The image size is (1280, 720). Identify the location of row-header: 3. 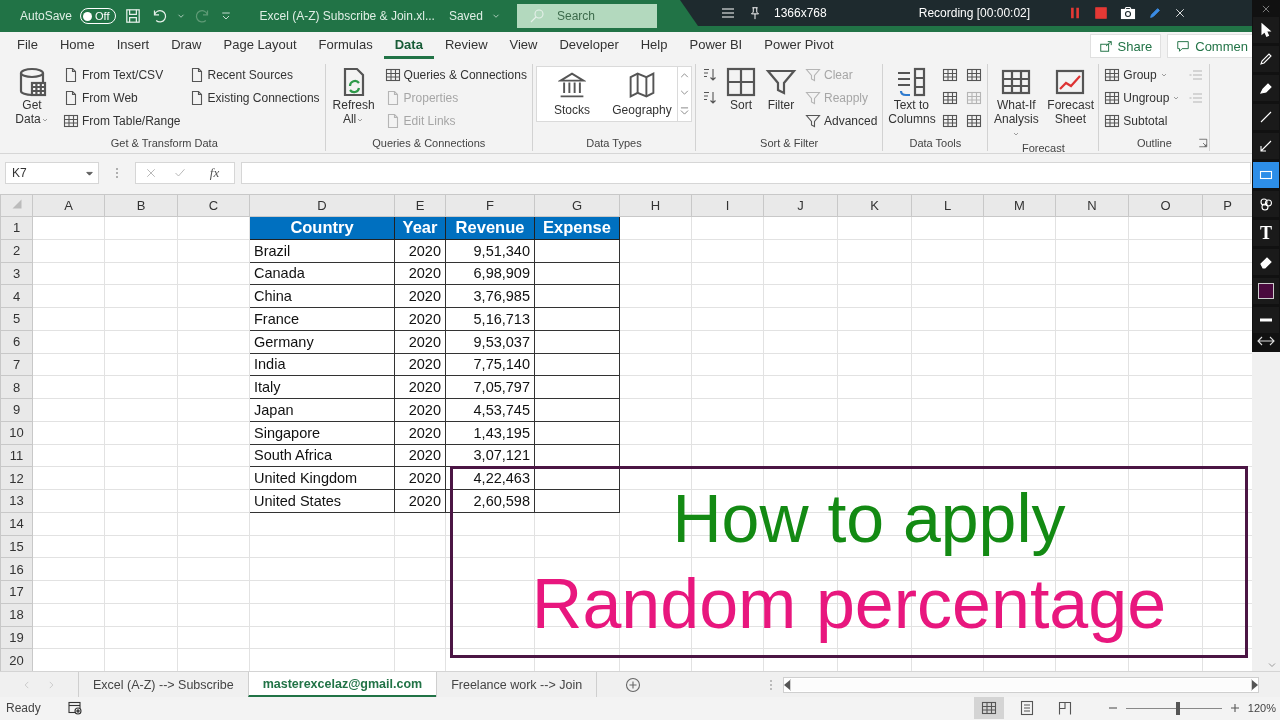
(16, 273).